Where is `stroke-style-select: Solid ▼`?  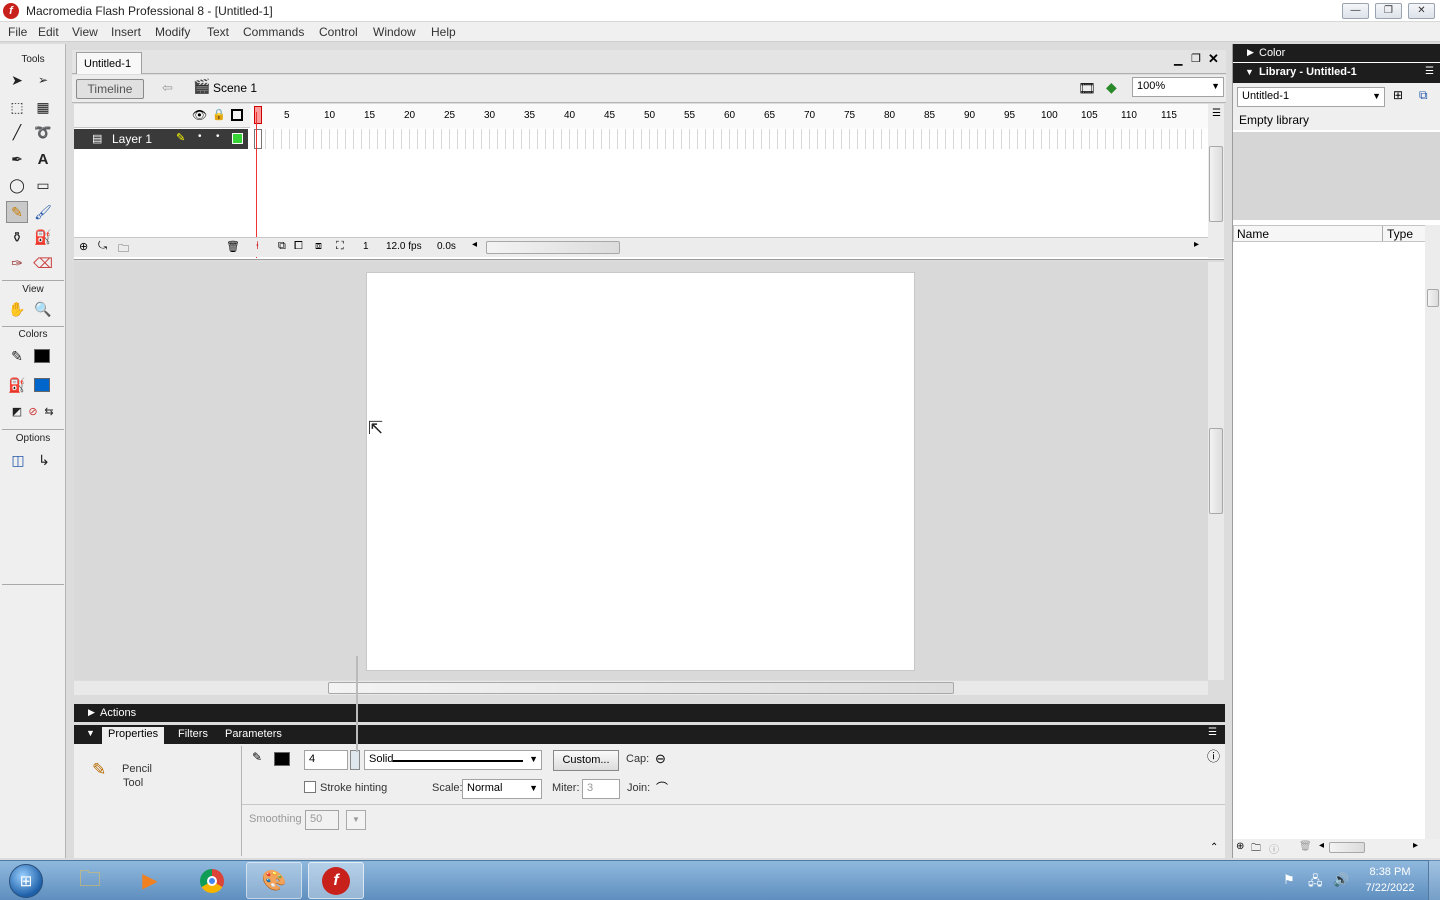 stroke-style-select: Solid ▼ is located at coordinates (453, 760).